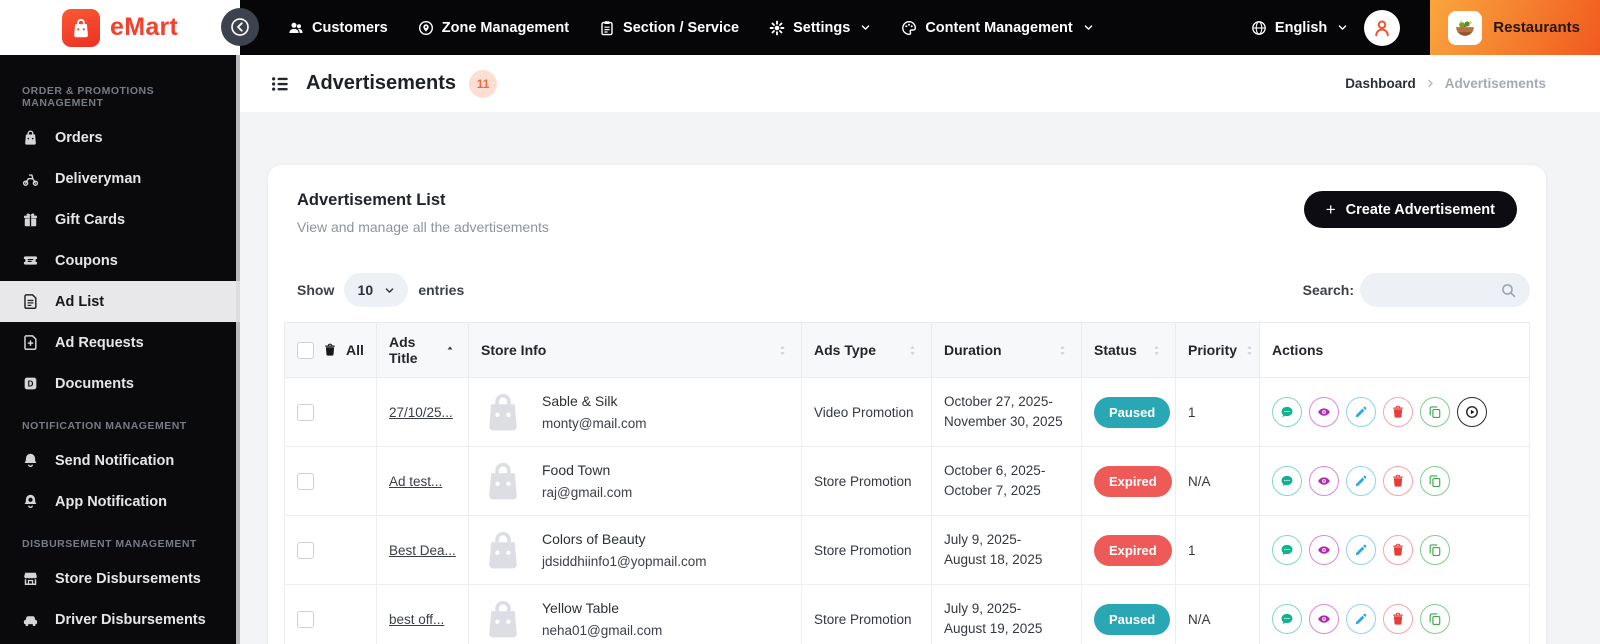  What do you see at coordinates (995, 480) in the screenshot?
I see `duration-cell: October 6, 2025- October 7, 2025` at bounding box center [995, 480].